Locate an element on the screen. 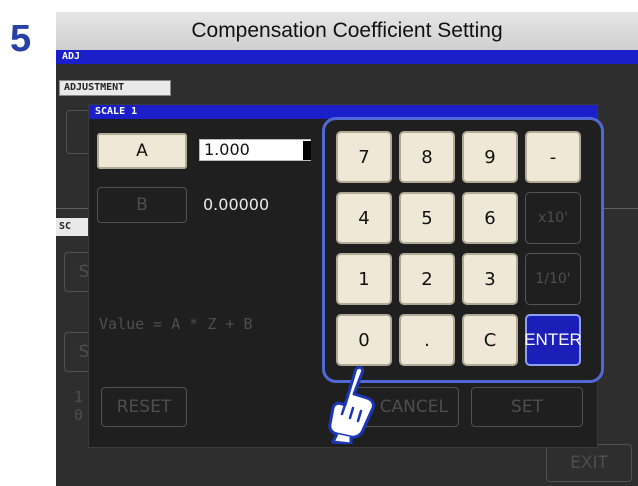 The height and width of the screenshot is (486, 638). coefficient-b-button: B is located at coordinates (142, 205).